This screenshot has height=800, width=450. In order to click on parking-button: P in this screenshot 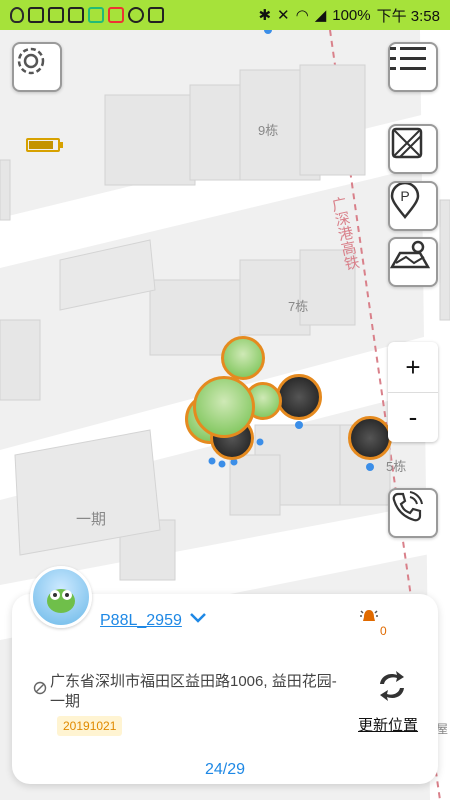, I will do `click(413, 206)`.